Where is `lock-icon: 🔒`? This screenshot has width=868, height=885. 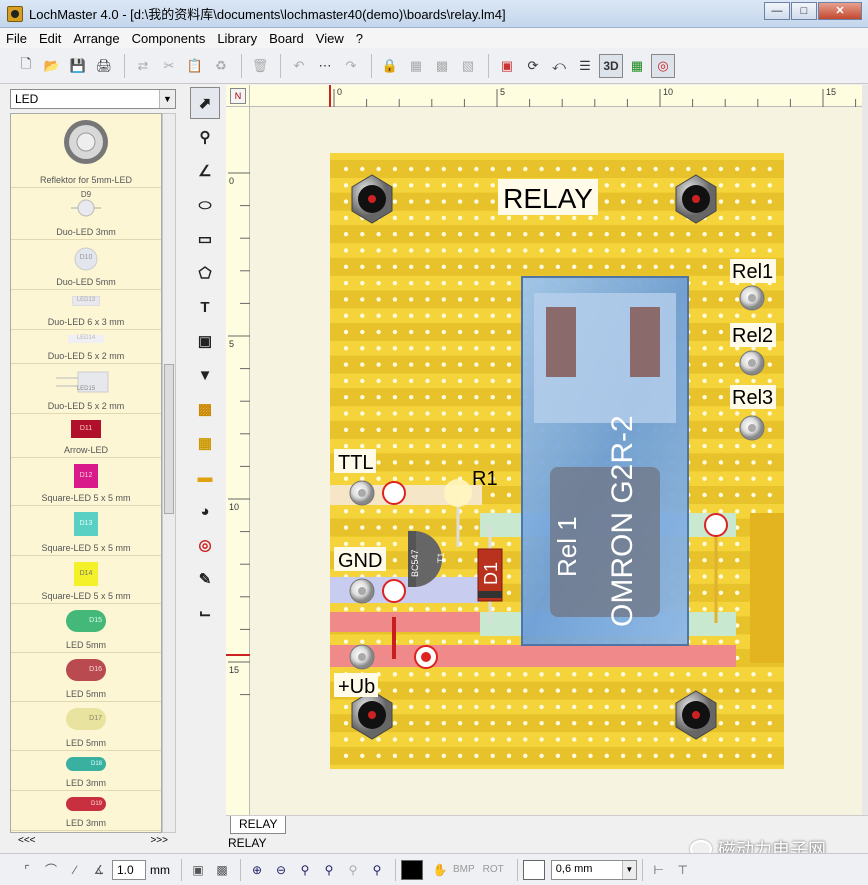 lock-icon: 🔒 is located at coordinates (390, 66).